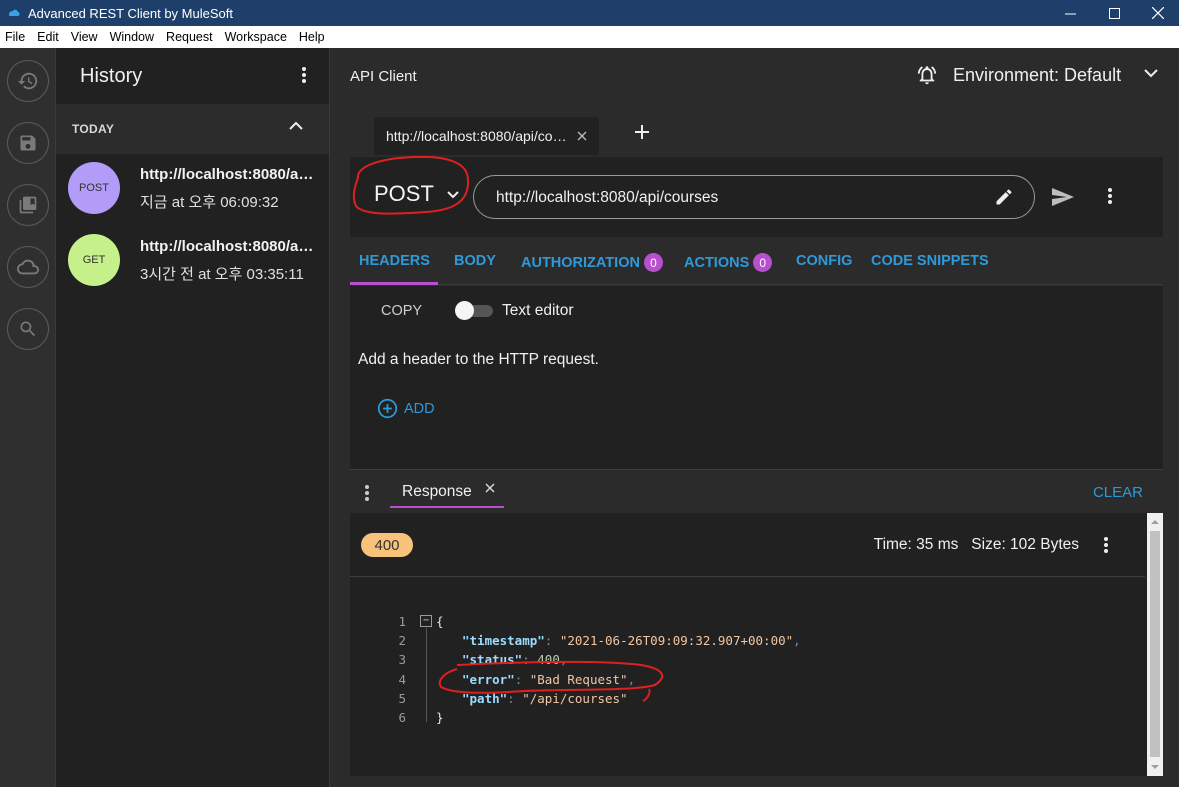 This screenshot has width=1179, height=787. I want to click on scrollbar, so click(1155, 644).